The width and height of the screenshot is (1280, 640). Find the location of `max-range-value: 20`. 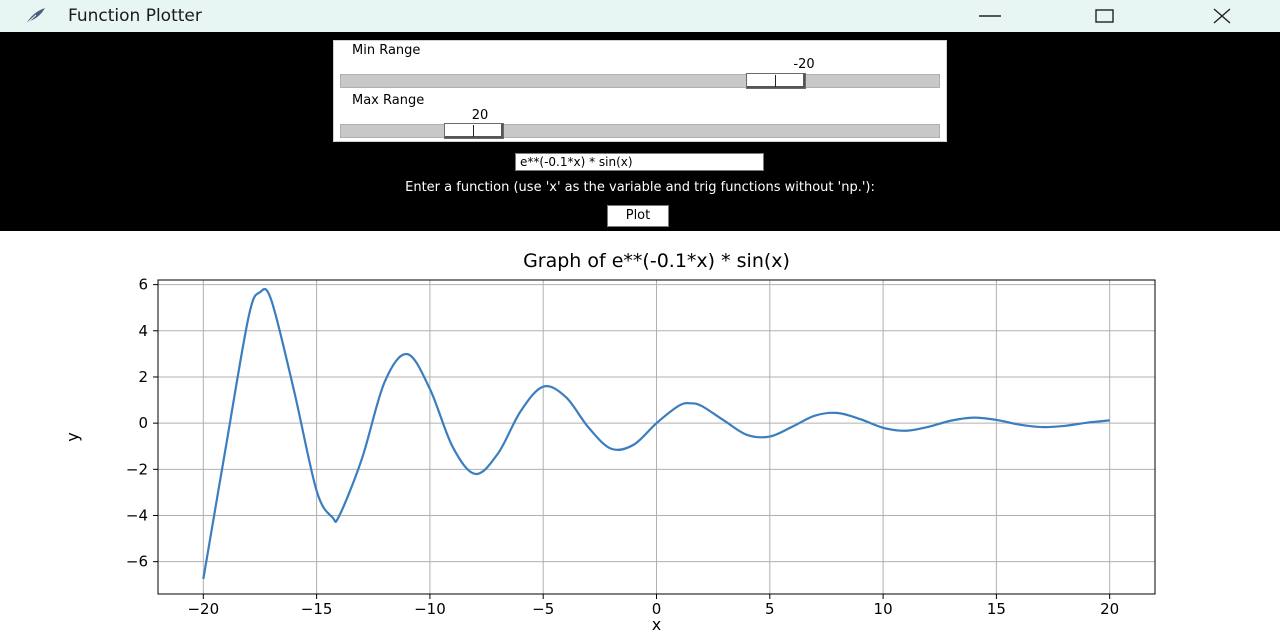

max-range-value: 20 is located at coordinates (480, 115).